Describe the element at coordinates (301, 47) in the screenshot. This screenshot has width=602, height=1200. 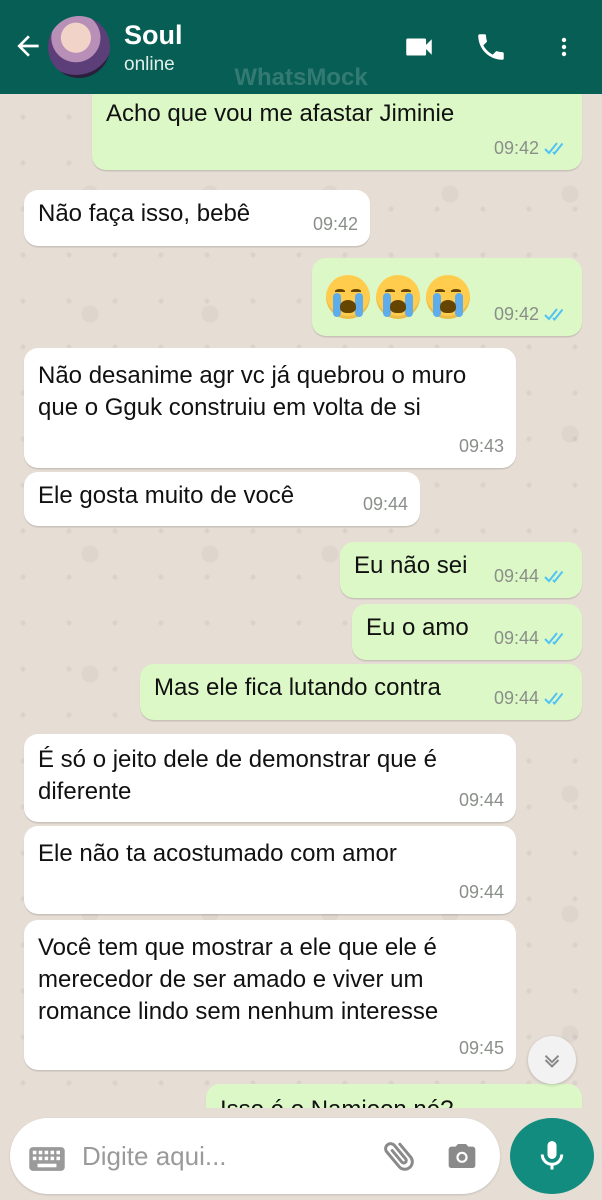
I see `chat-header: Soul online WhatsMock` at that location.